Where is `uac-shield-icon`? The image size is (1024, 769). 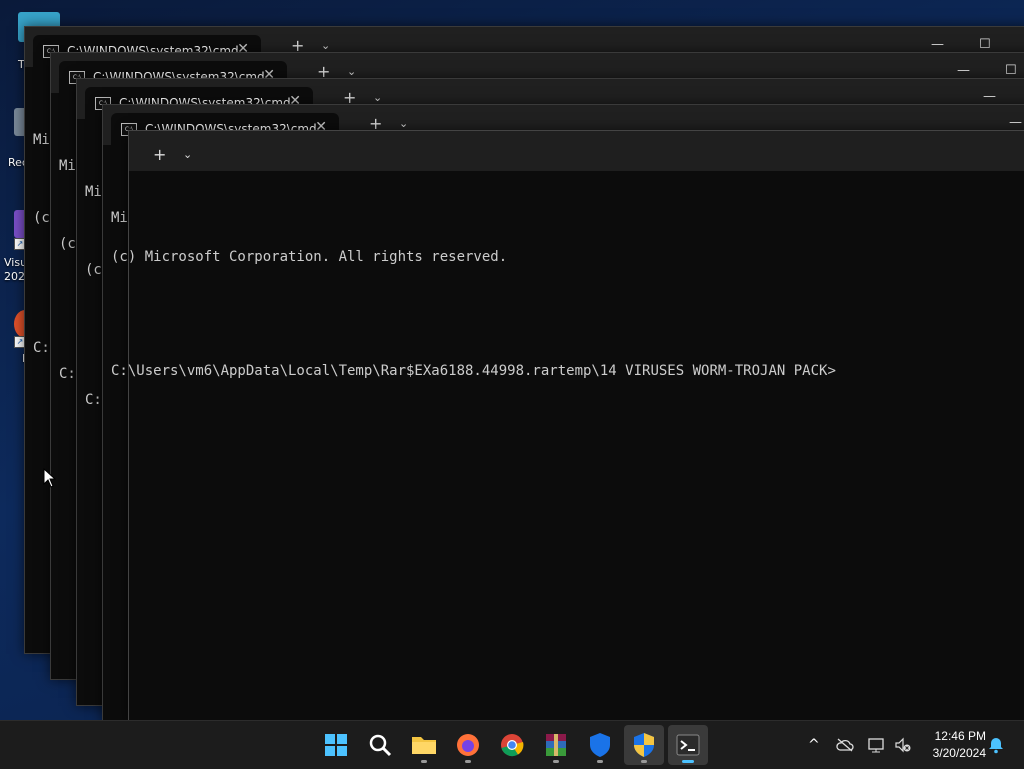
uac-shield-icon is located at coordinates (644, 745).